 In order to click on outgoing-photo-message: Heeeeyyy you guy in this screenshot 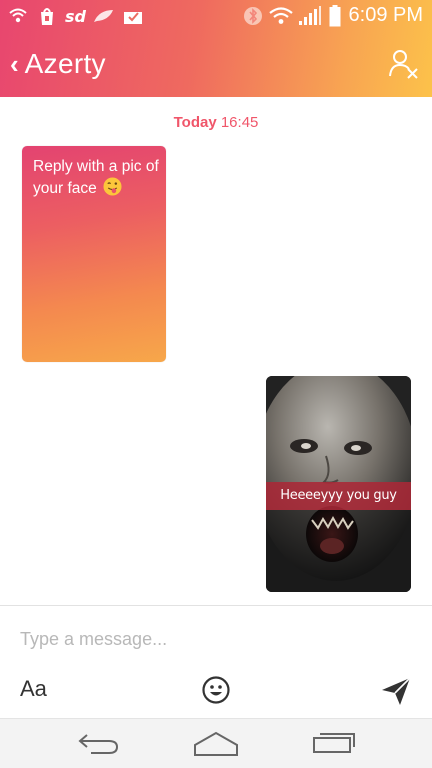, I will do `click(338, 484)`.